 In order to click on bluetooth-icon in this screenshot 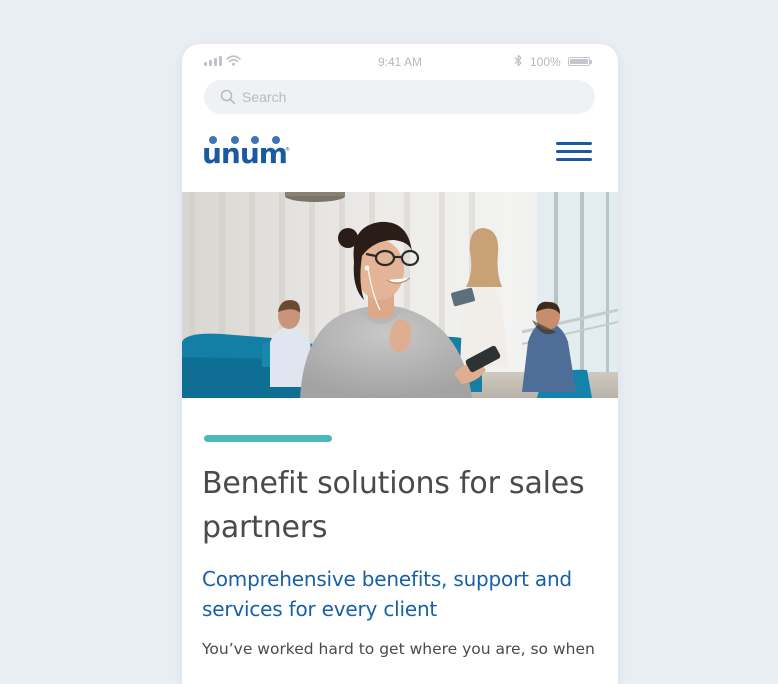, I will do `click(518, 60)`.